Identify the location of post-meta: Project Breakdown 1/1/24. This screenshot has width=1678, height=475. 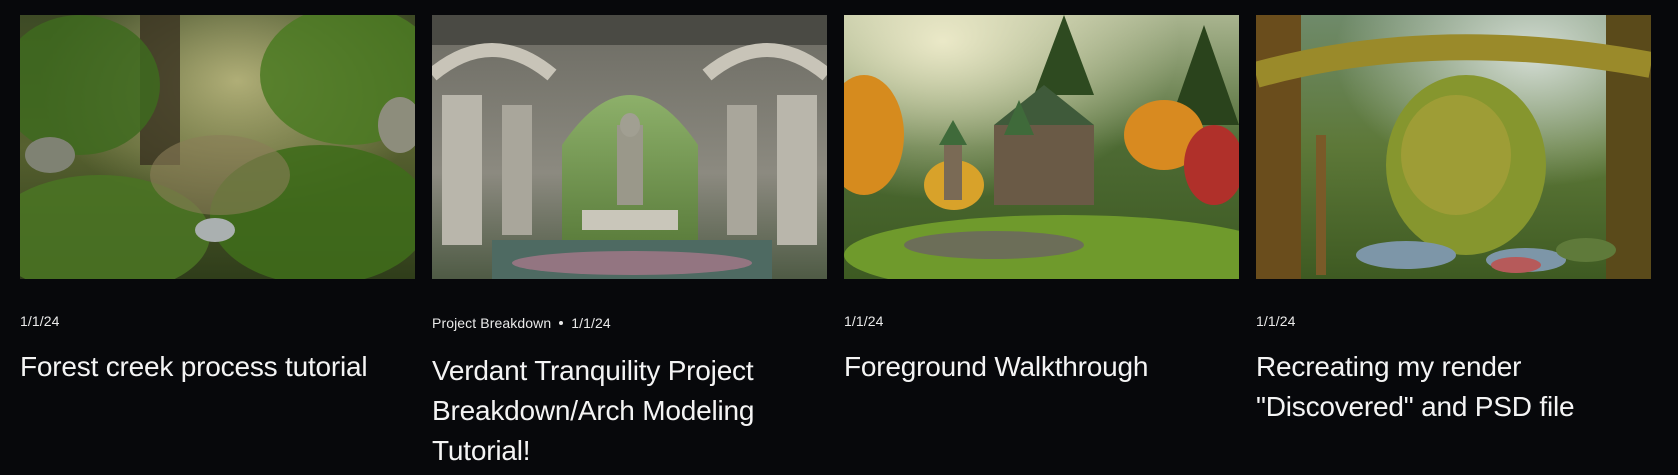
(629, 323).